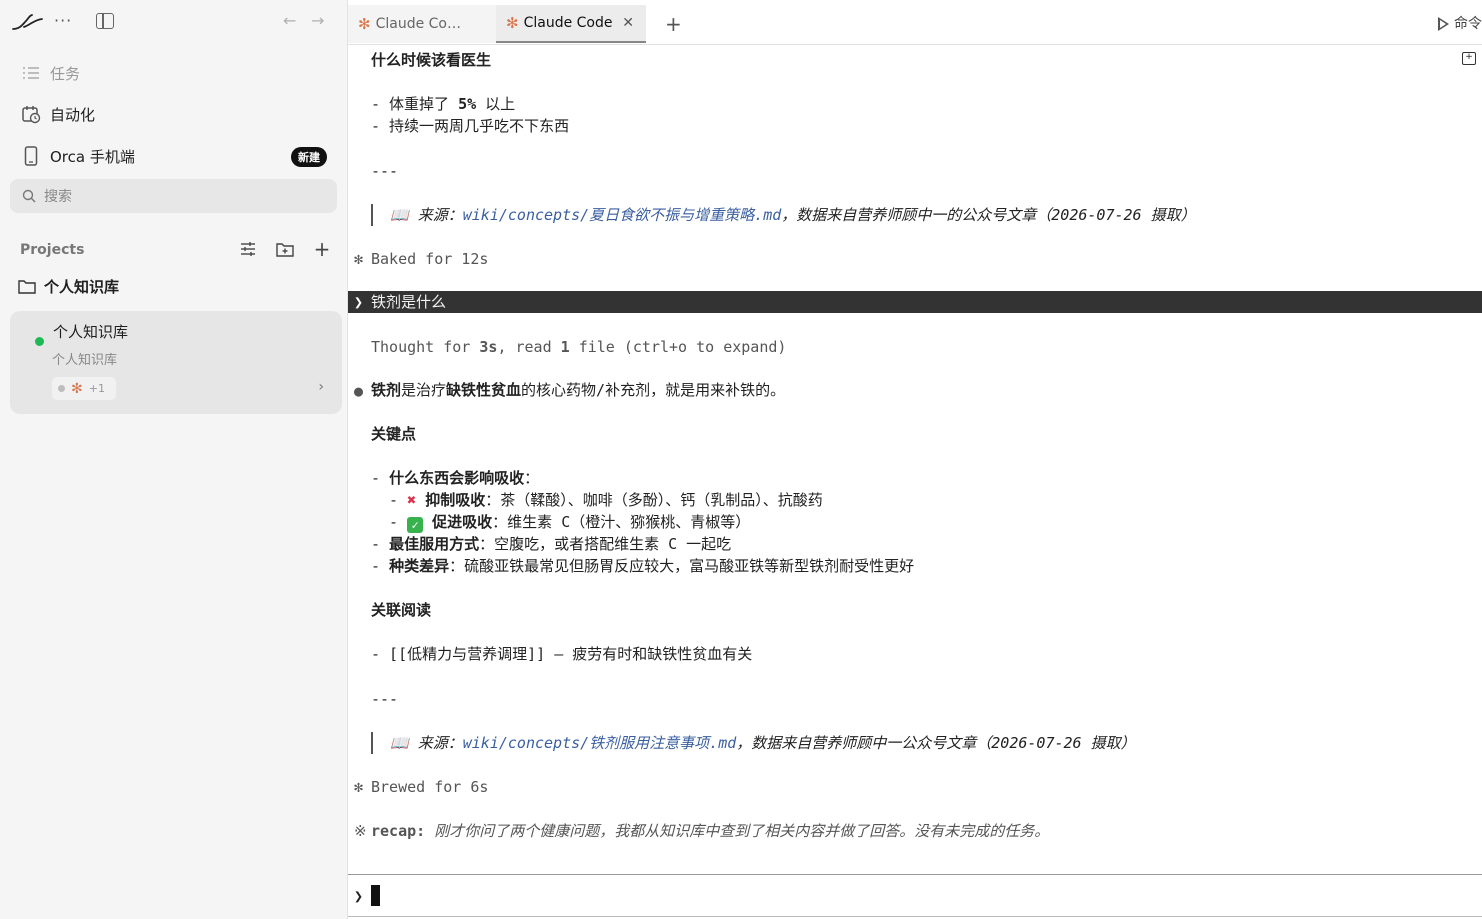 This screenshot has width=1482, height=919. Describe the element at coordinates (628, 23) in the screenshot. I see `close-tab-icon: ✕` at that location.